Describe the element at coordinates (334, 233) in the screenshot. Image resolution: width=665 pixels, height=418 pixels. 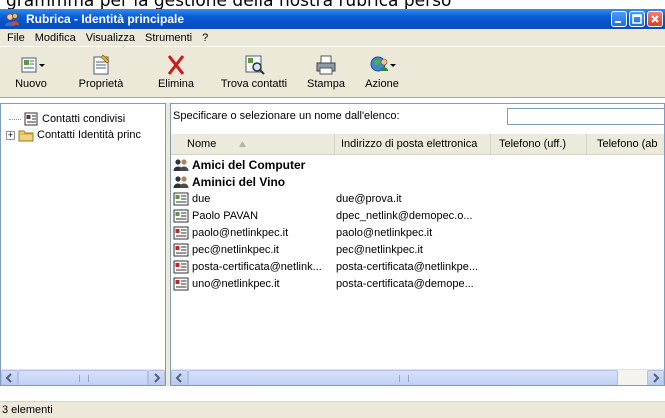
I see `list-item-contact: paolo@netlinkpec.it paolo@netlinkpec.it` at that location.